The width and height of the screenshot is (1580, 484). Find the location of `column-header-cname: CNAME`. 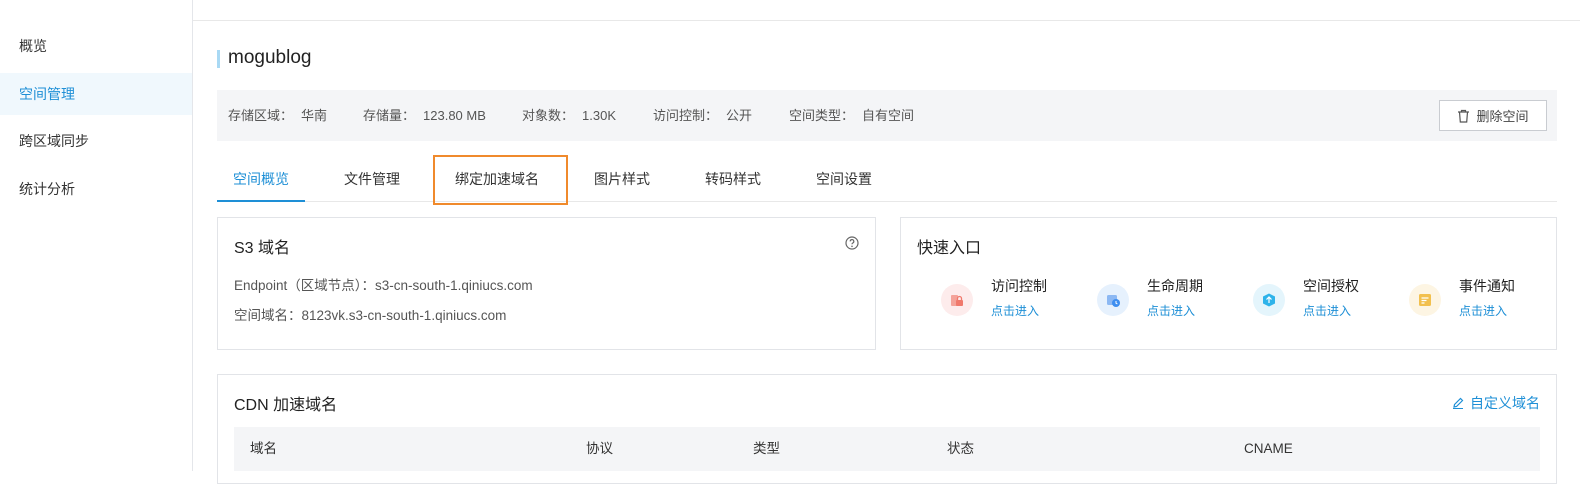

column-header-cname: CNAME is located at coordinates (1268, 448).